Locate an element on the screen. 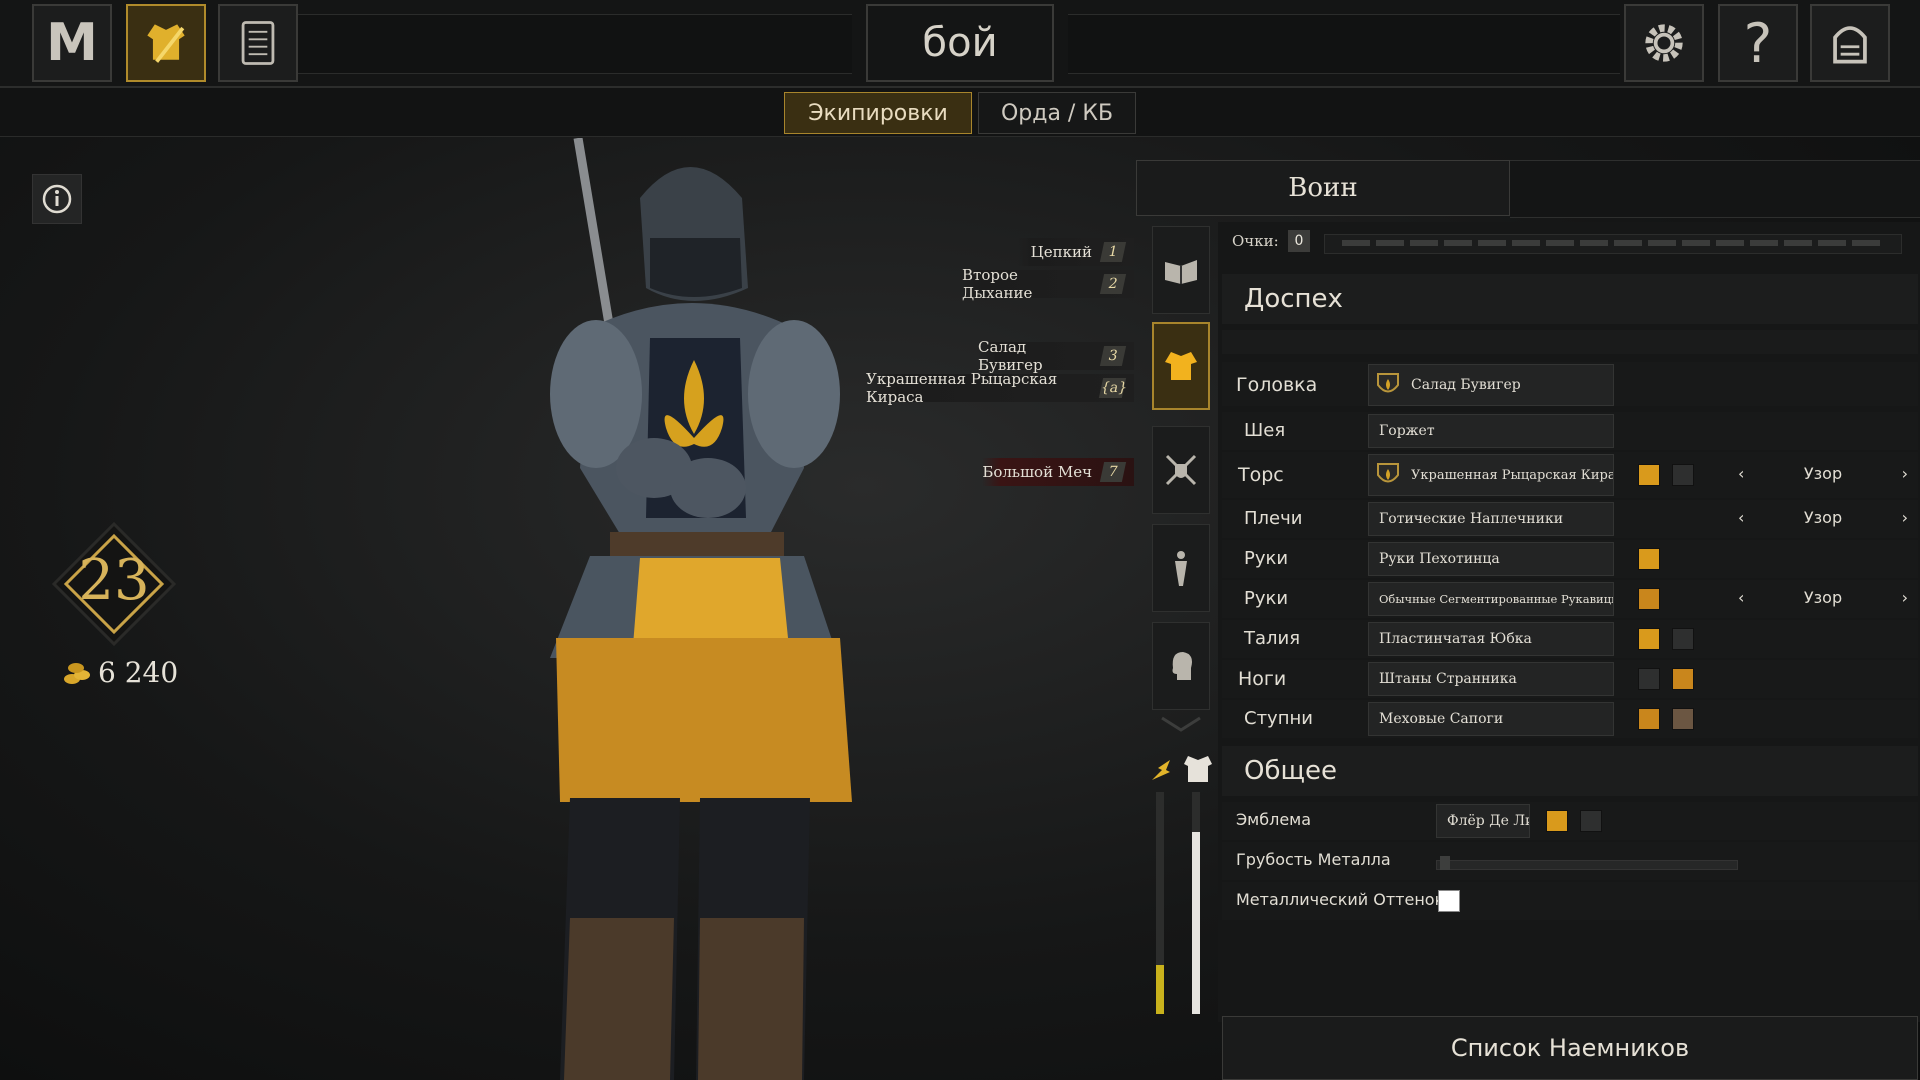 Image resolution: width=1920 pixels, height=1080 pixels. points-value: 0 is located at coordinates (1299, 241).